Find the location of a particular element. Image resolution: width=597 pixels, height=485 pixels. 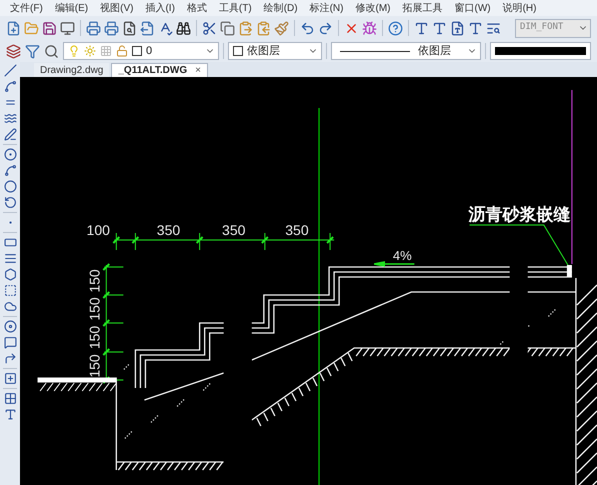

undo-icon is located at coordinates (307, 28).